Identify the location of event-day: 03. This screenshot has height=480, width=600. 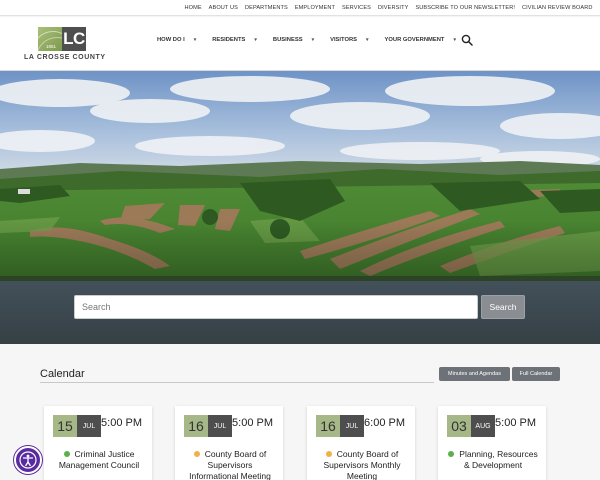
(459, 426).